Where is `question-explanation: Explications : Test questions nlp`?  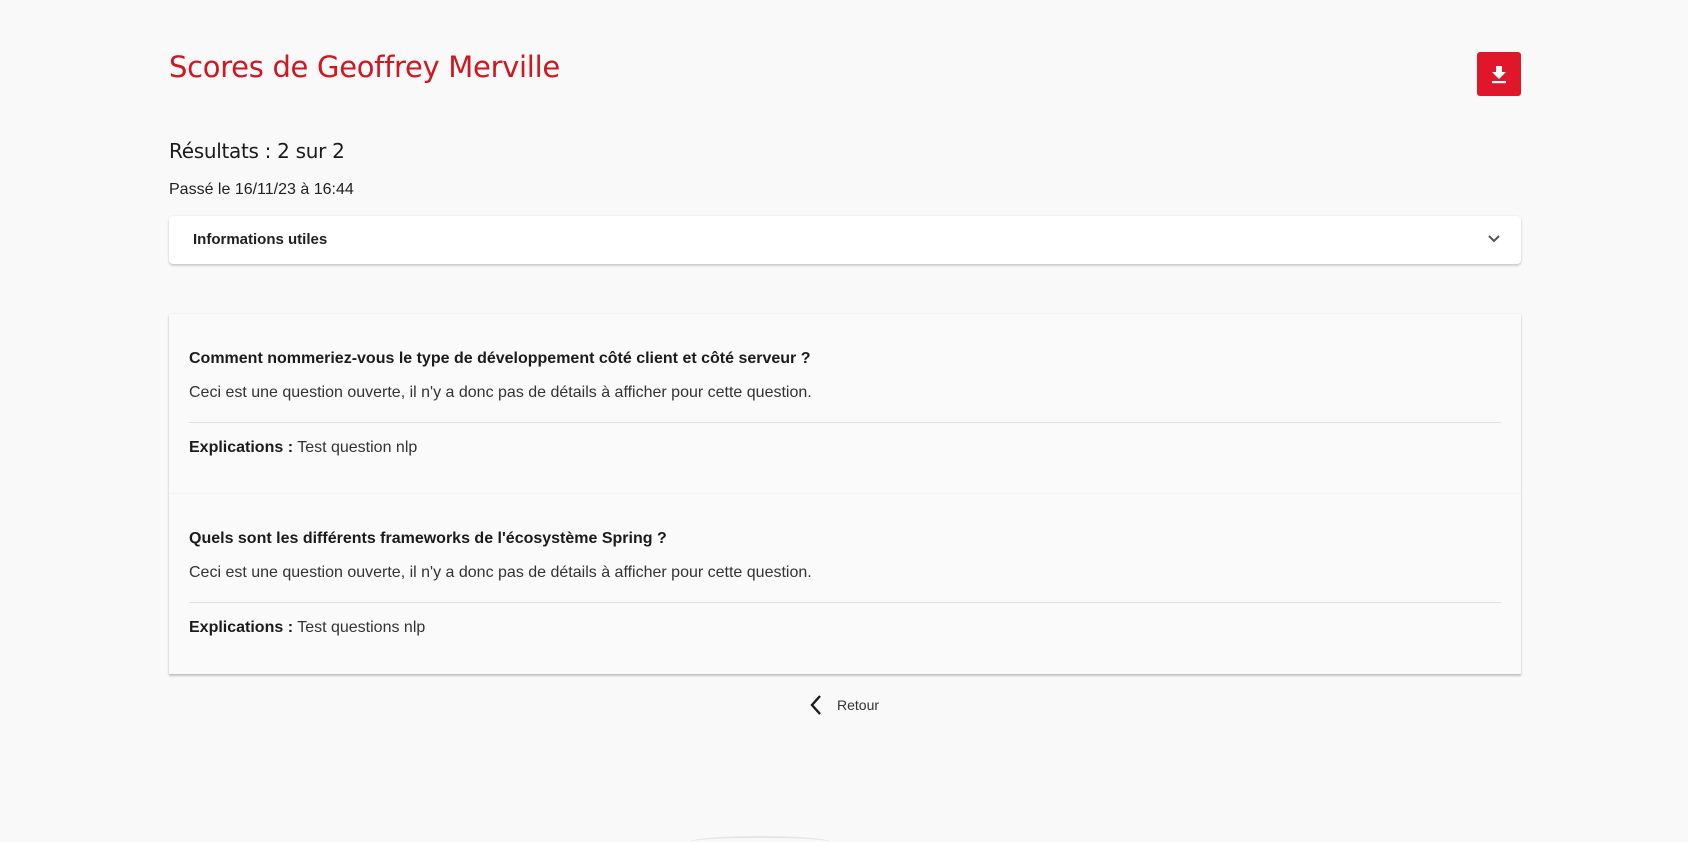 question-explanation: Explications : Test questions nlp is located at coordinates (307, 628).